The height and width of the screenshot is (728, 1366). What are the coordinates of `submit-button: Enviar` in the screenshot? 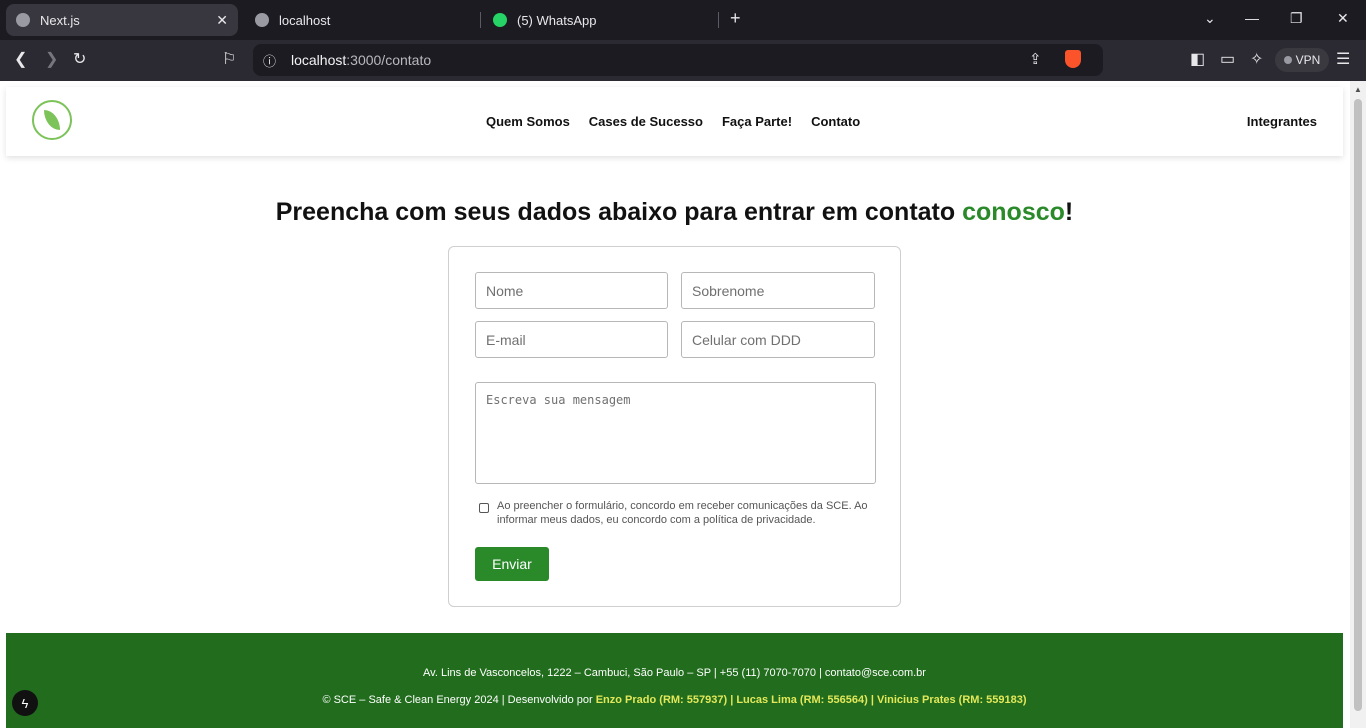 It's located at (512, 564).